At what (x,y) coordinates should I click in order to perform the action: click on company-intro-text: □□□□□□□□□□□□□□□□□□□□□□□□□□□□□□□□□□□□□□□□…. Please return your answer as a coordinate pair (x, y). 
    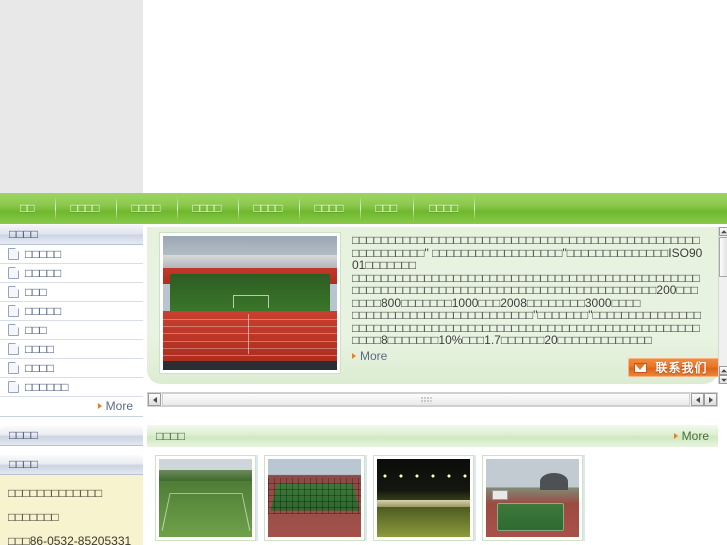
    Looking at the image, I should click on (528, 290).